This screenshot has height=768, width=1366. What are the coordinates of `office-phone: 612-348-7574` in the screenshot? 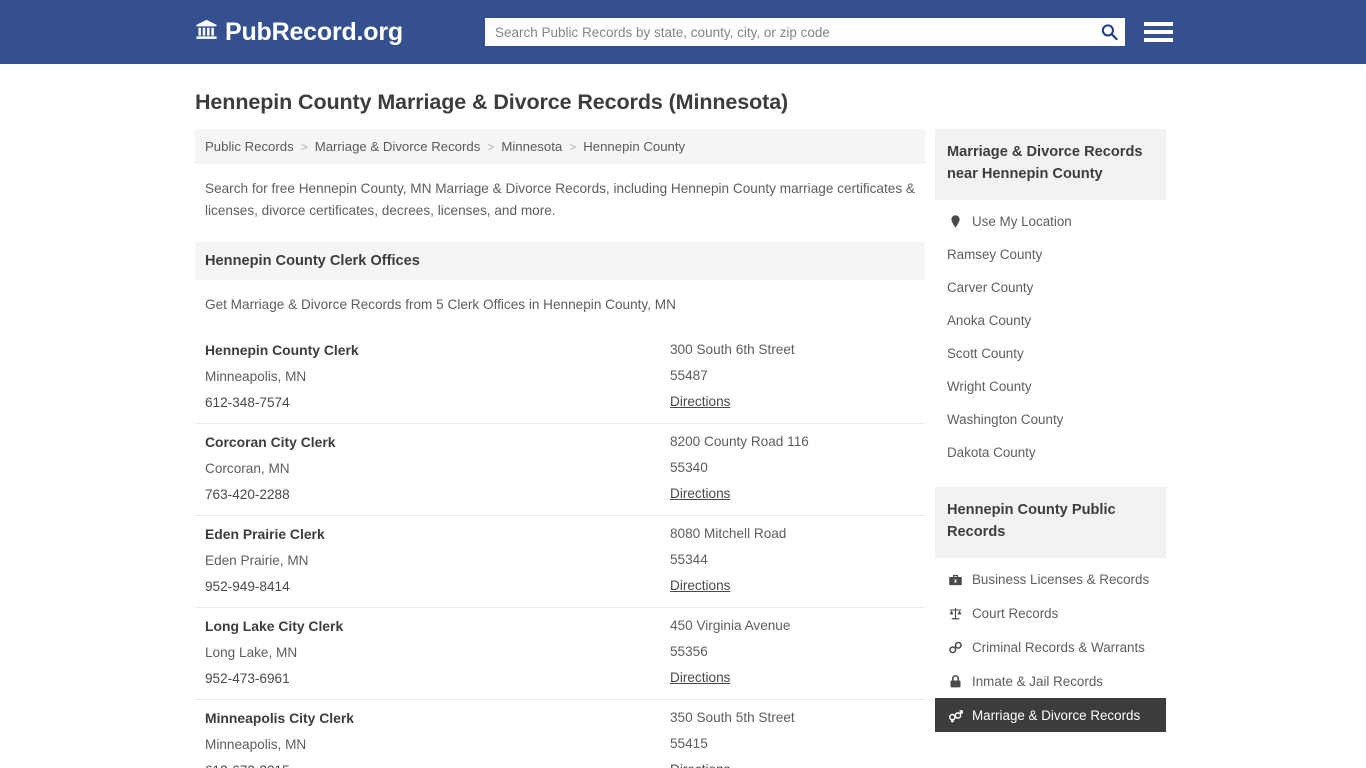 It's located at (437, 402).